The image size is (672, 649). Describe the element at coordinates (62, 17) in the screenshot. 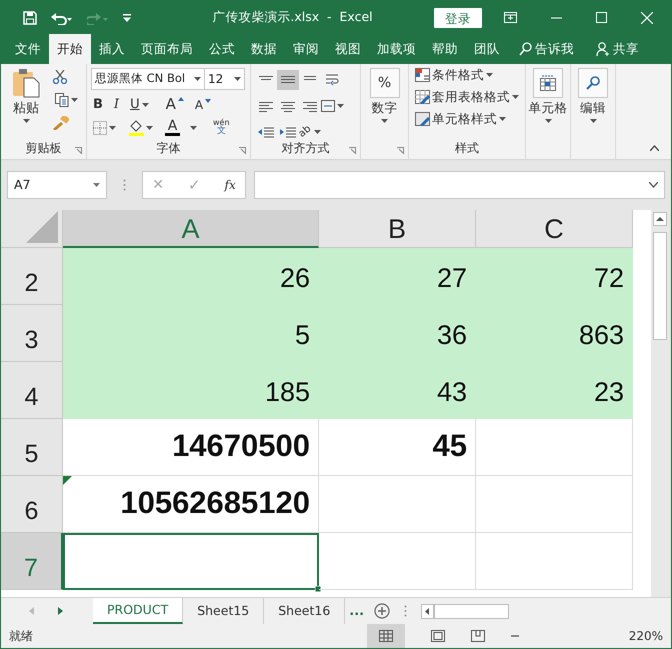

I see `undo-icon` at that location.